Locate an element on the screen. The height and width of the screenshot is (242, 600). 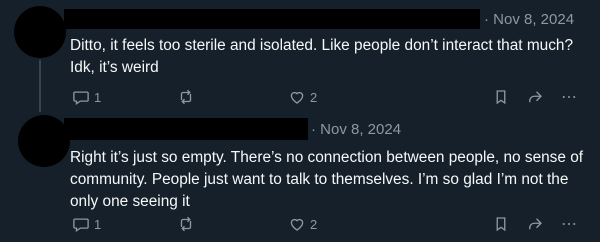
post-timestamp: · Nov 8, 2024 is located at coordinates (356, 129).